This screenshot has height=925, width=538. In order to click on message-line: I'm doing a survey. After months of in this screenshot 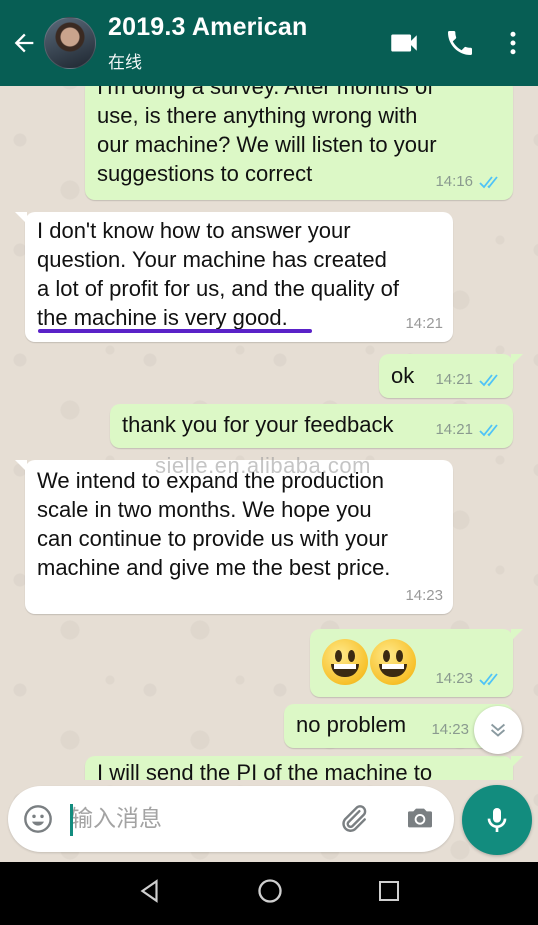, I will do `click(265, 92)`.